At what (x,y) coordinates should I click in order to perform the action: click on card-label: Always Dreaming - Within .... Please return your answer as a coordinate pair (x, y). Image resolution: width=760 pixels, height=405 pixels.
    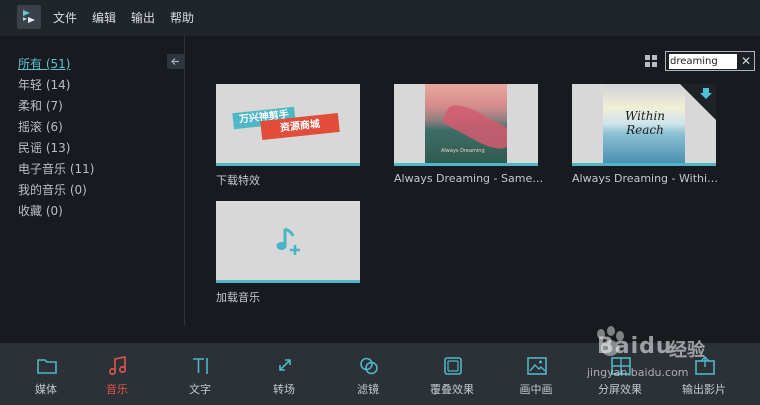
    Looking at the image, I should click on (647, 178).